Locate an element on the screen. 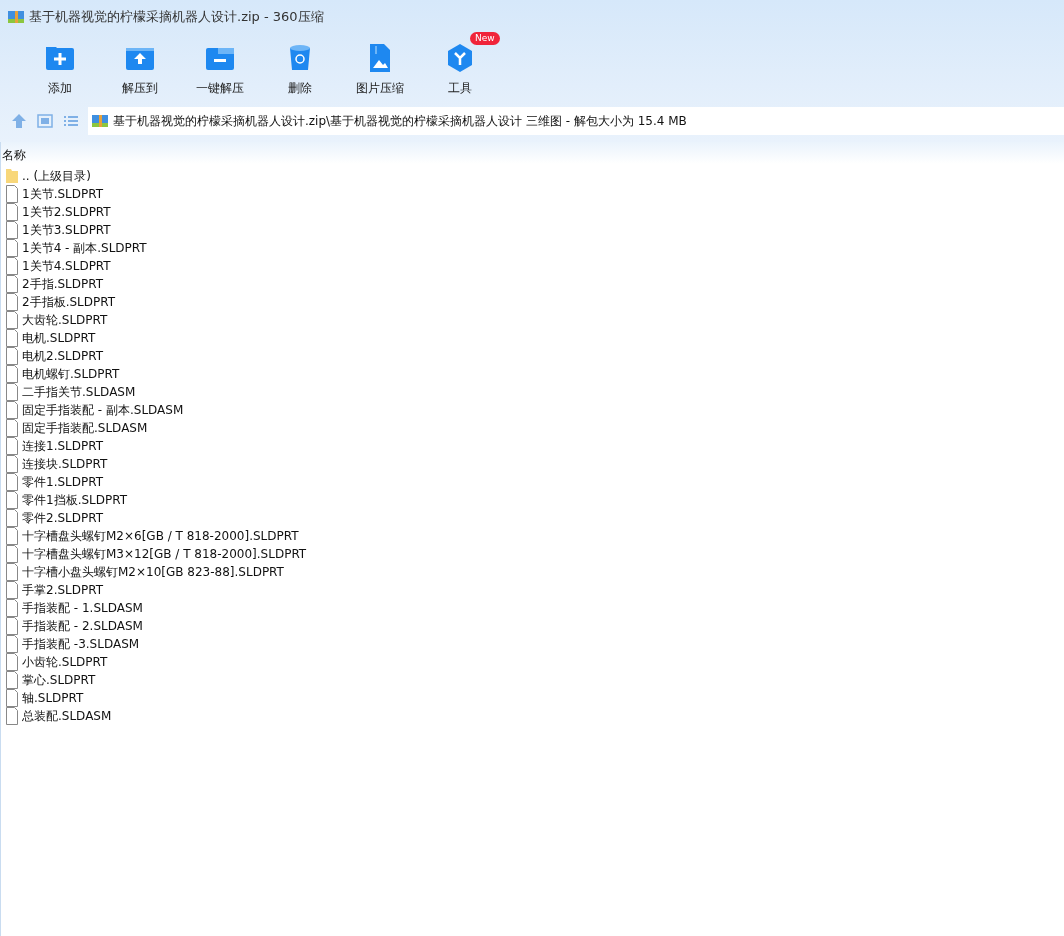  file-name: 1关节.SLDPRT is located at coordinates (63, 194).